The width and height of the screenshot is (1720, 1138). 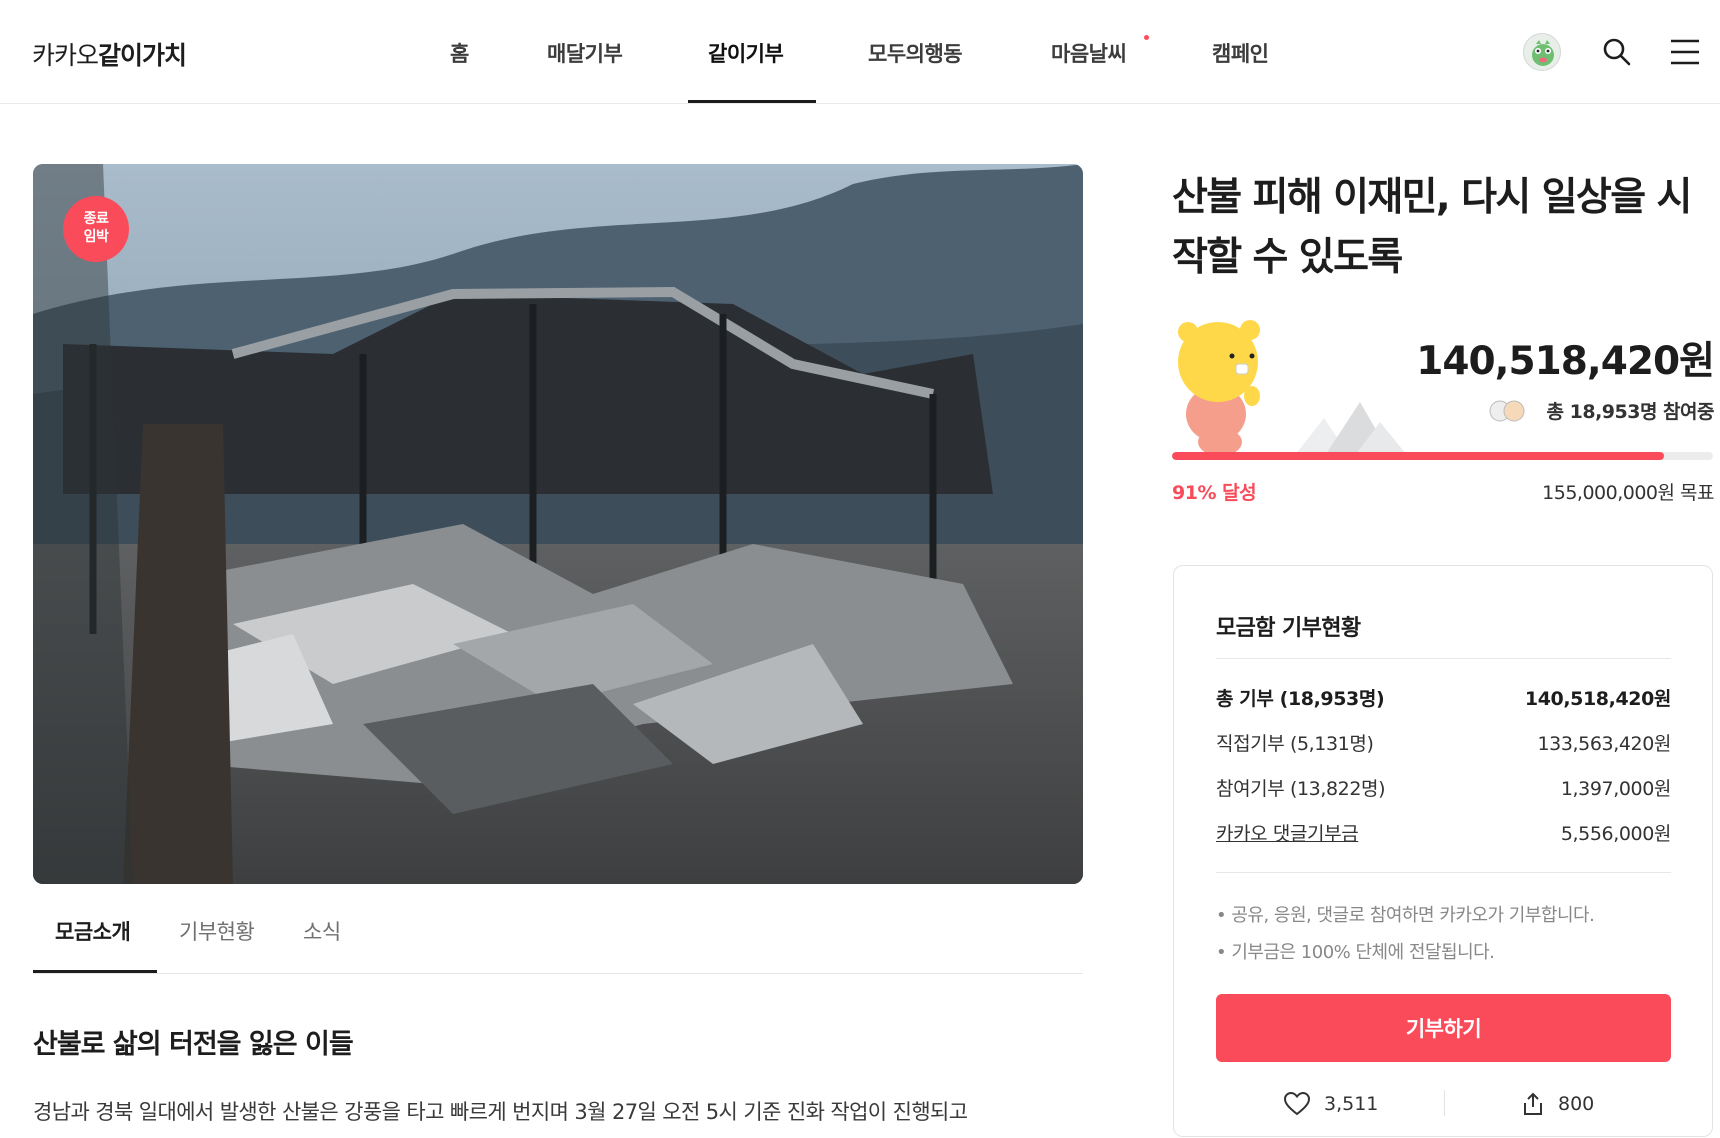 What do you see at coordinates (1444, 1103) in the screenshot?
I see `action-divider` at bounding box center [1444, 1103].